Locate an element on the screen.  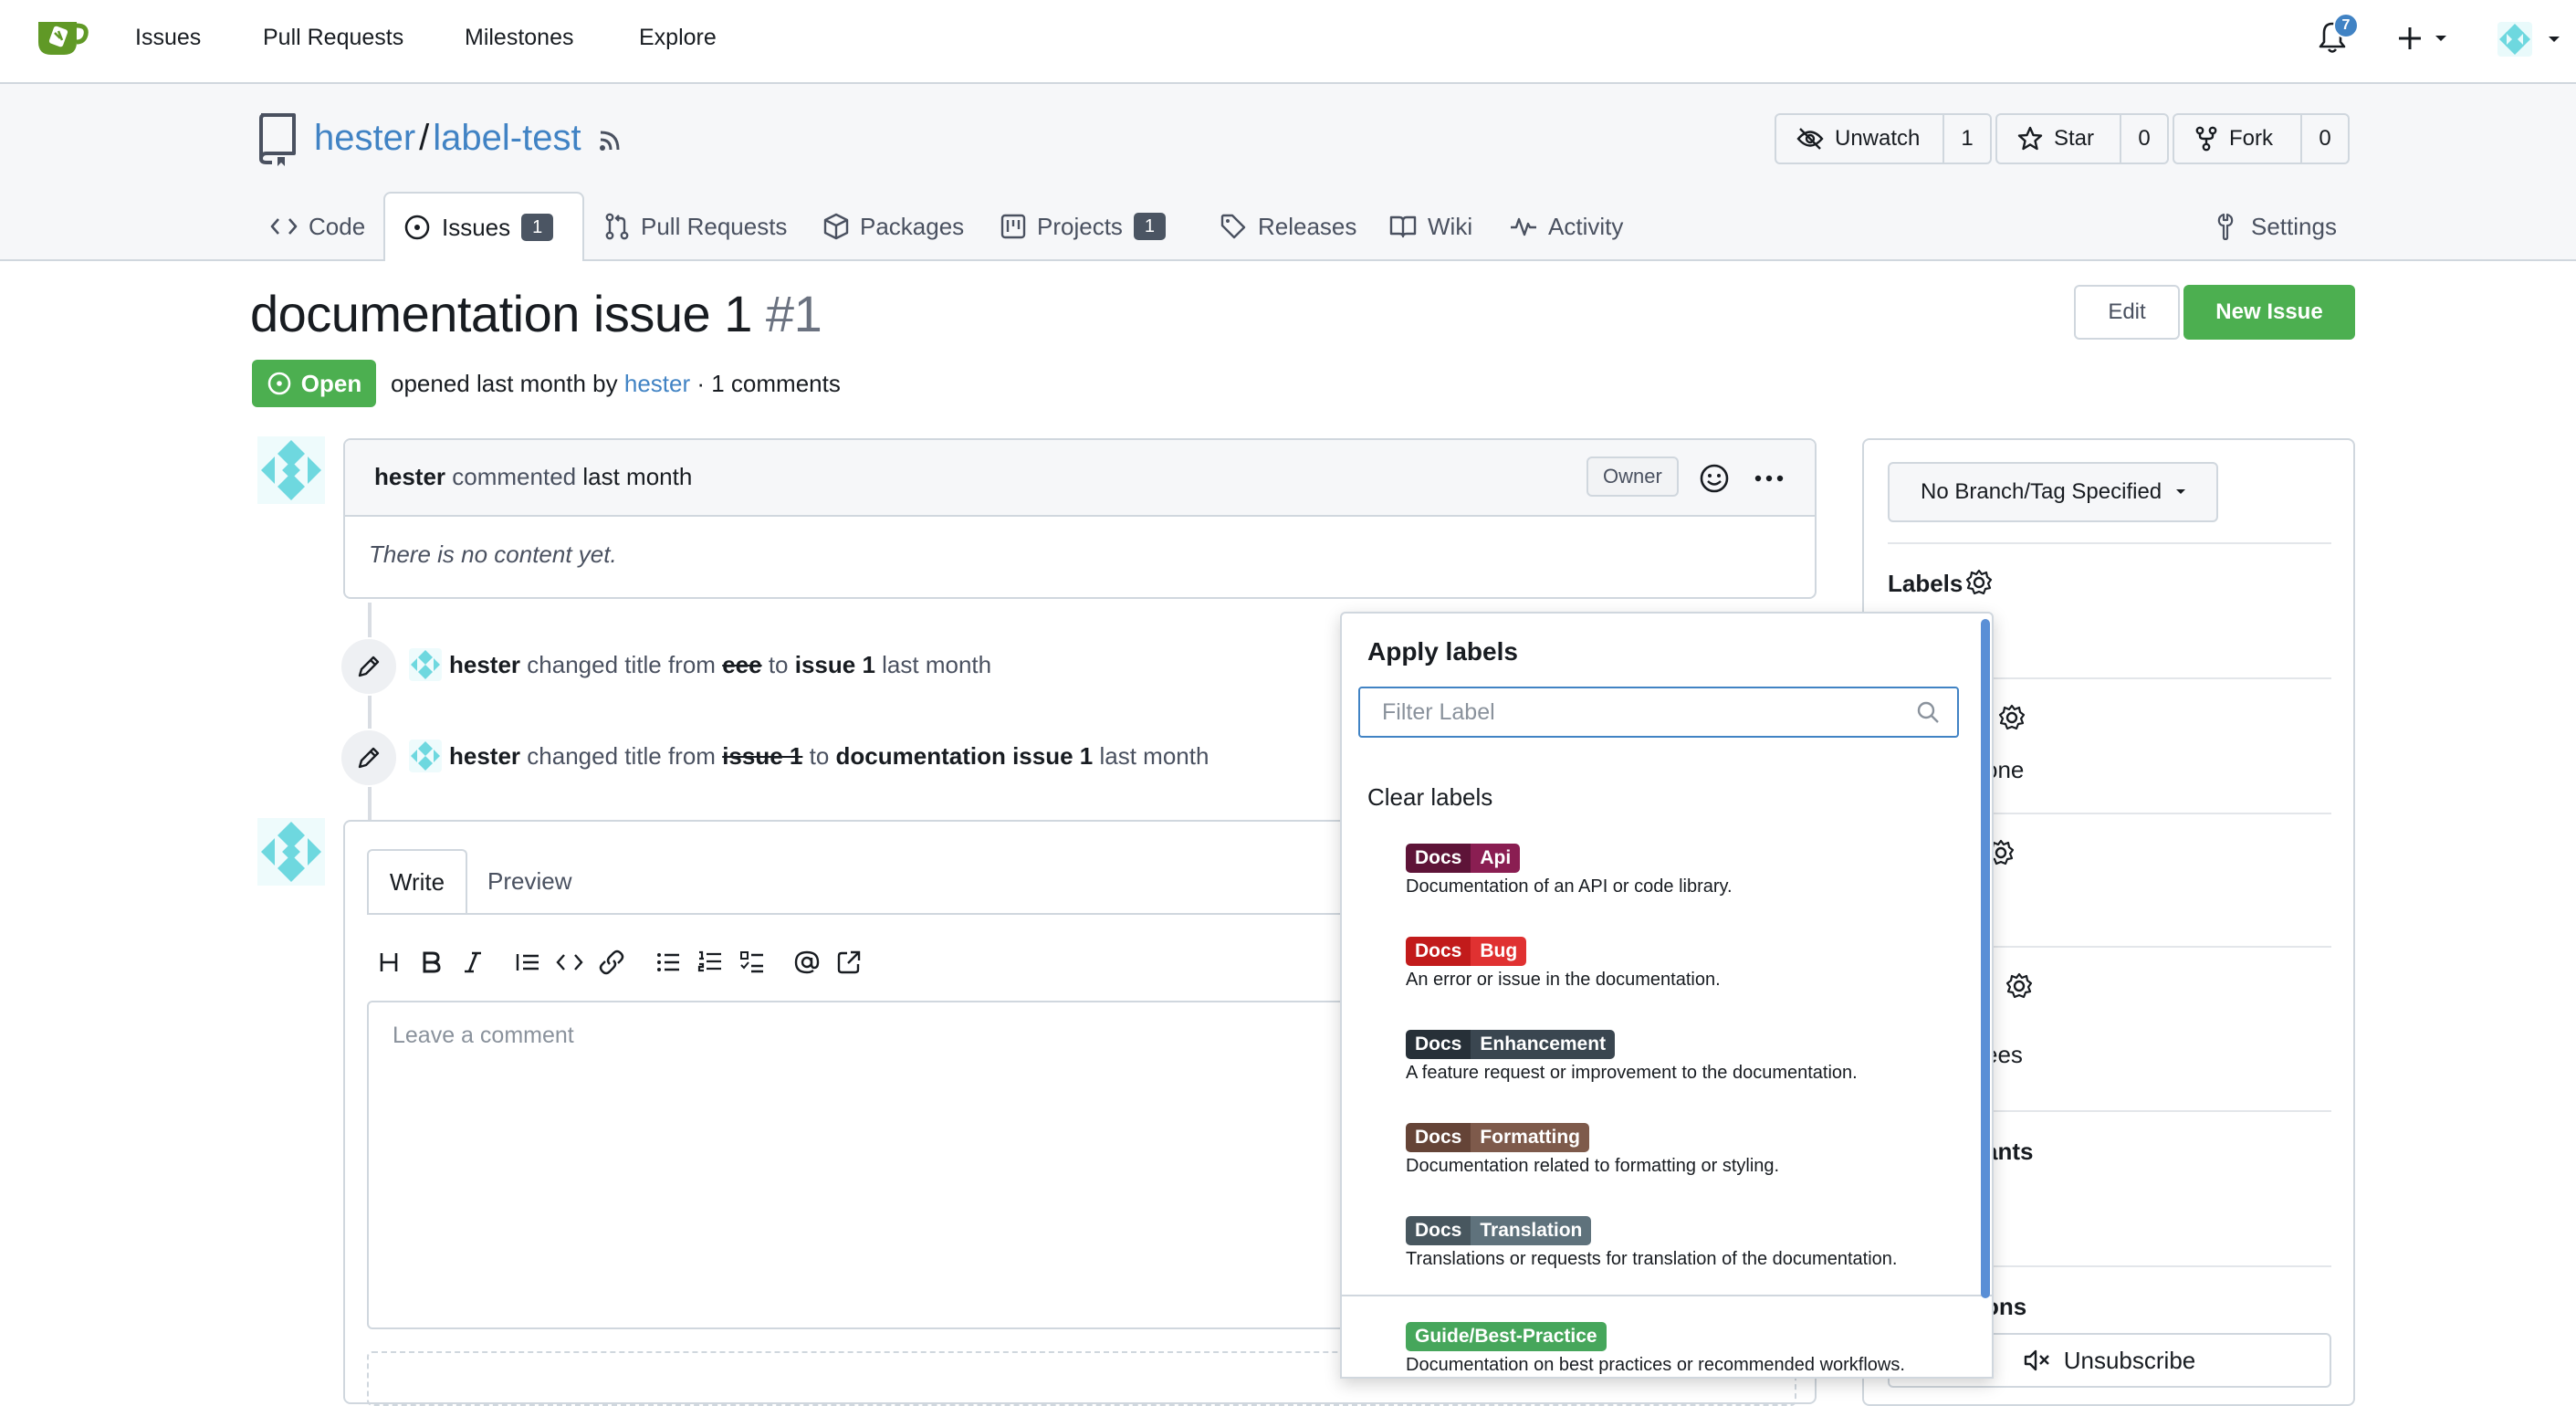
label-chip: Docs Enhancement is located at coordinates (1511, 1044).